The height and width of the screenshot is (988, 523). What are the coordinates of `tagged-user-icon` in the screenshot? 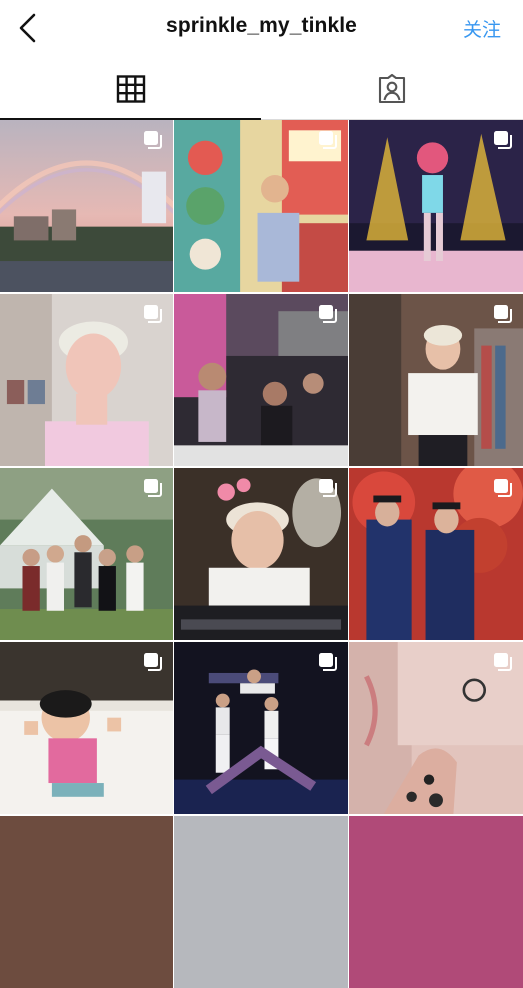 It's located at (391, 88).